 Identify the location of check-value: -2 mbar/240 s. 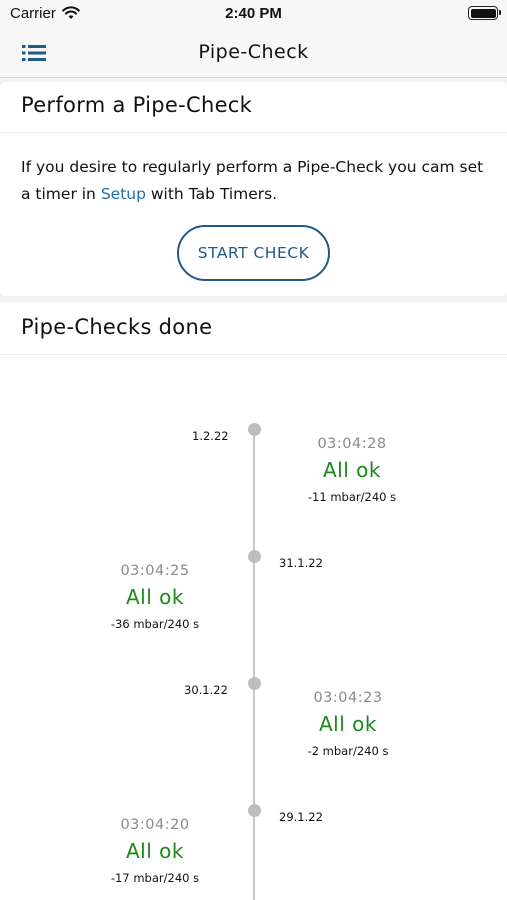
(348, 751).